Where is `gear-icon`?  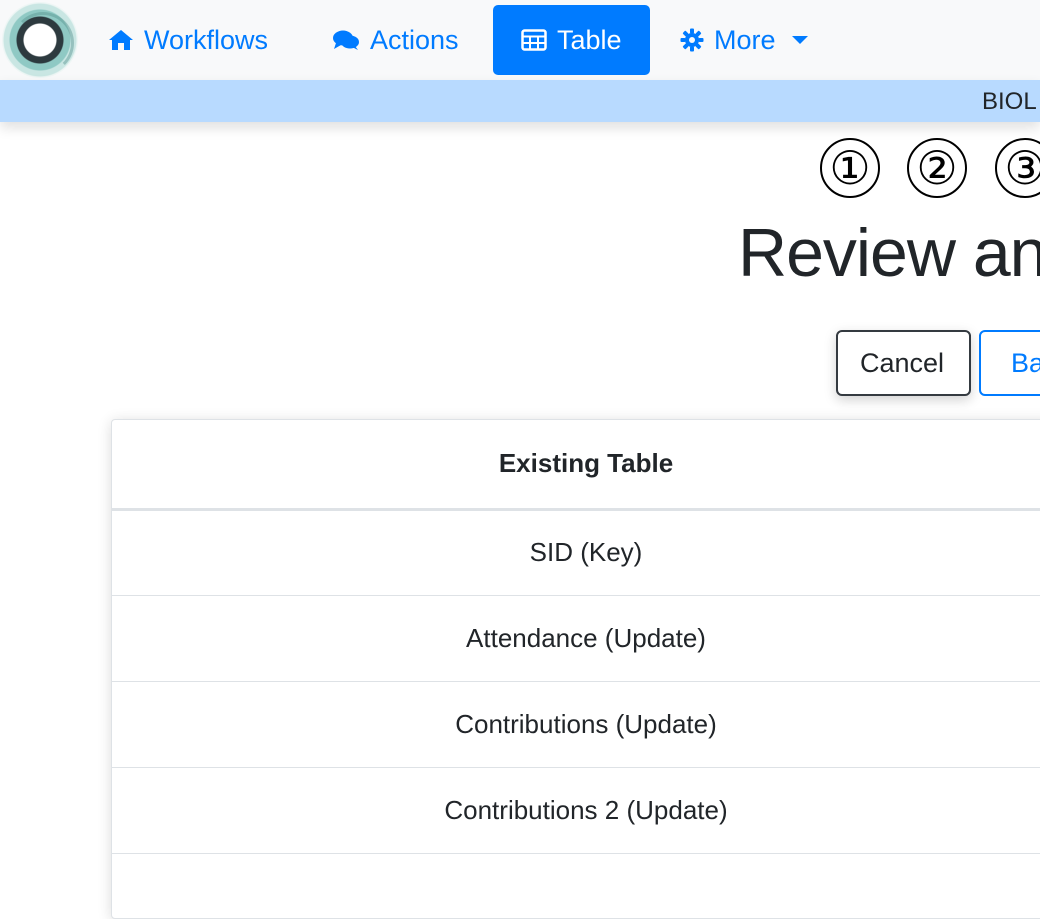 gear-icon is located at coordinates (692, 40).